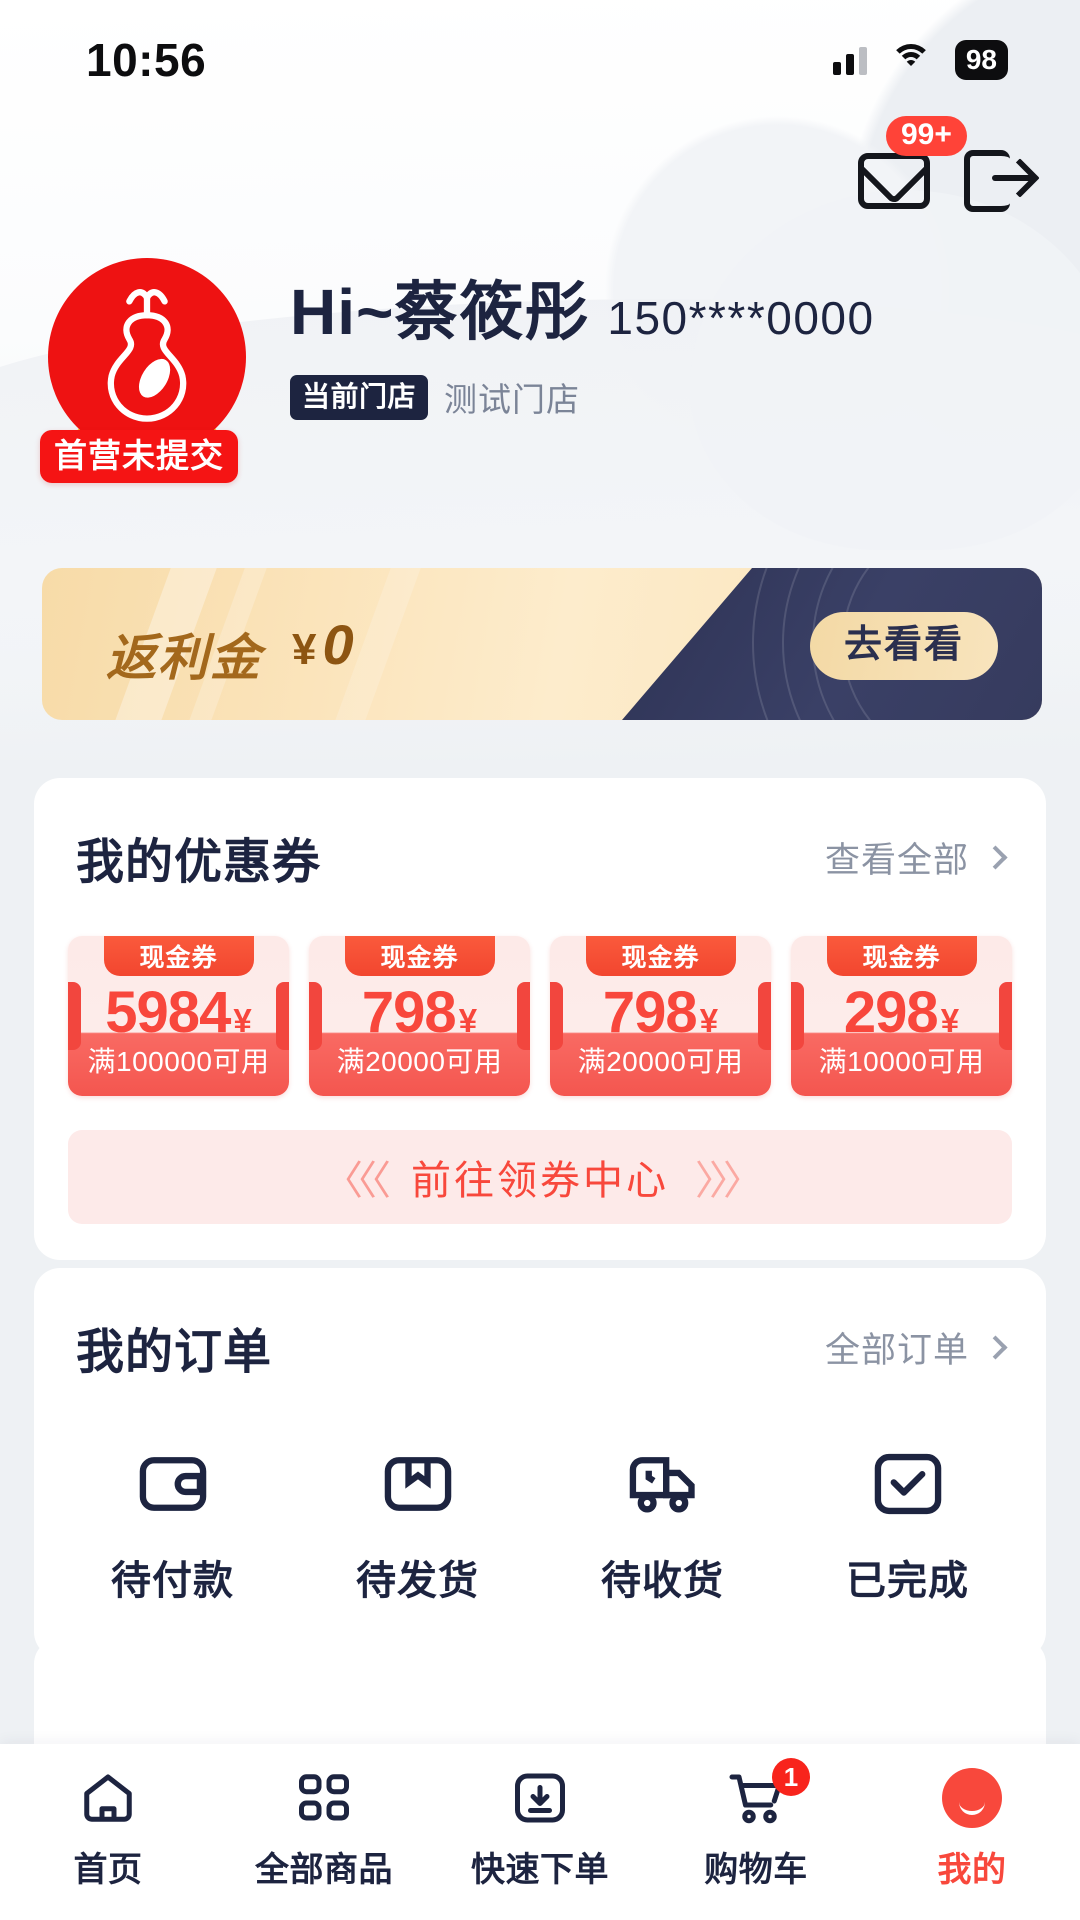 This screenshot has width=1080, height=1920. I want to click on all-orders-button: 全部订单, so click(916, 1347).